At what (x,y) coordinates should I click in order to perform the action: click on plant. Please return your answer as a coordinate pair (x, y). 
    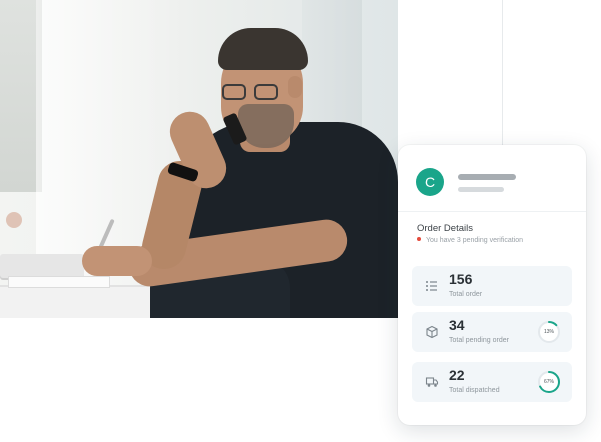
    Looking at the image, I should click on (14, 220).